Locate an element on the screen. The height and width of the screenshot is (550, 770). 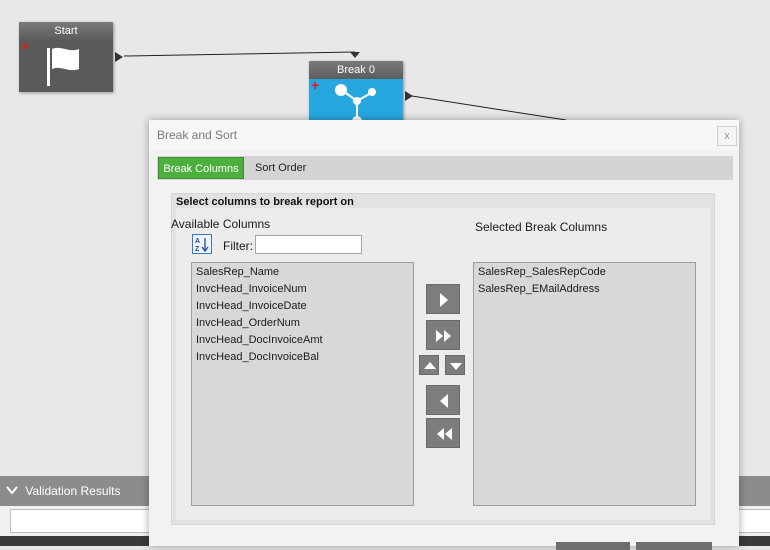
validation-title: Validation Results is located at coordinates (73, 491).